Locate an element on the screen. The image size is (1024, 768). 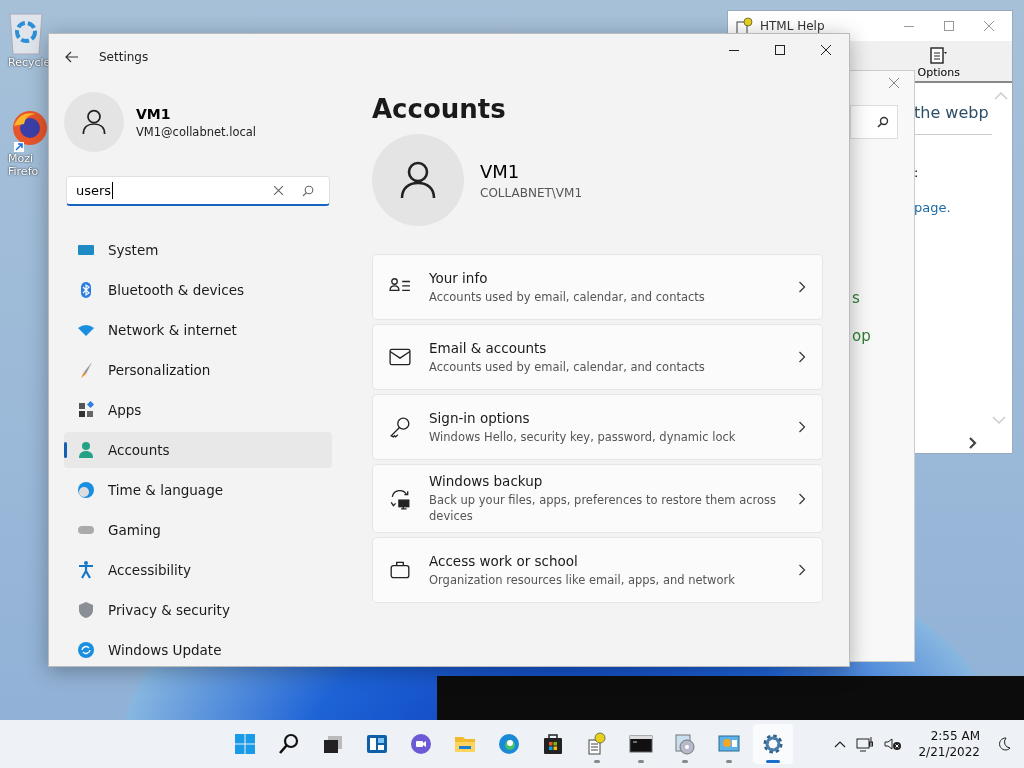
nav-item: Bluetooth & devices is located at coordinates (198, 290).